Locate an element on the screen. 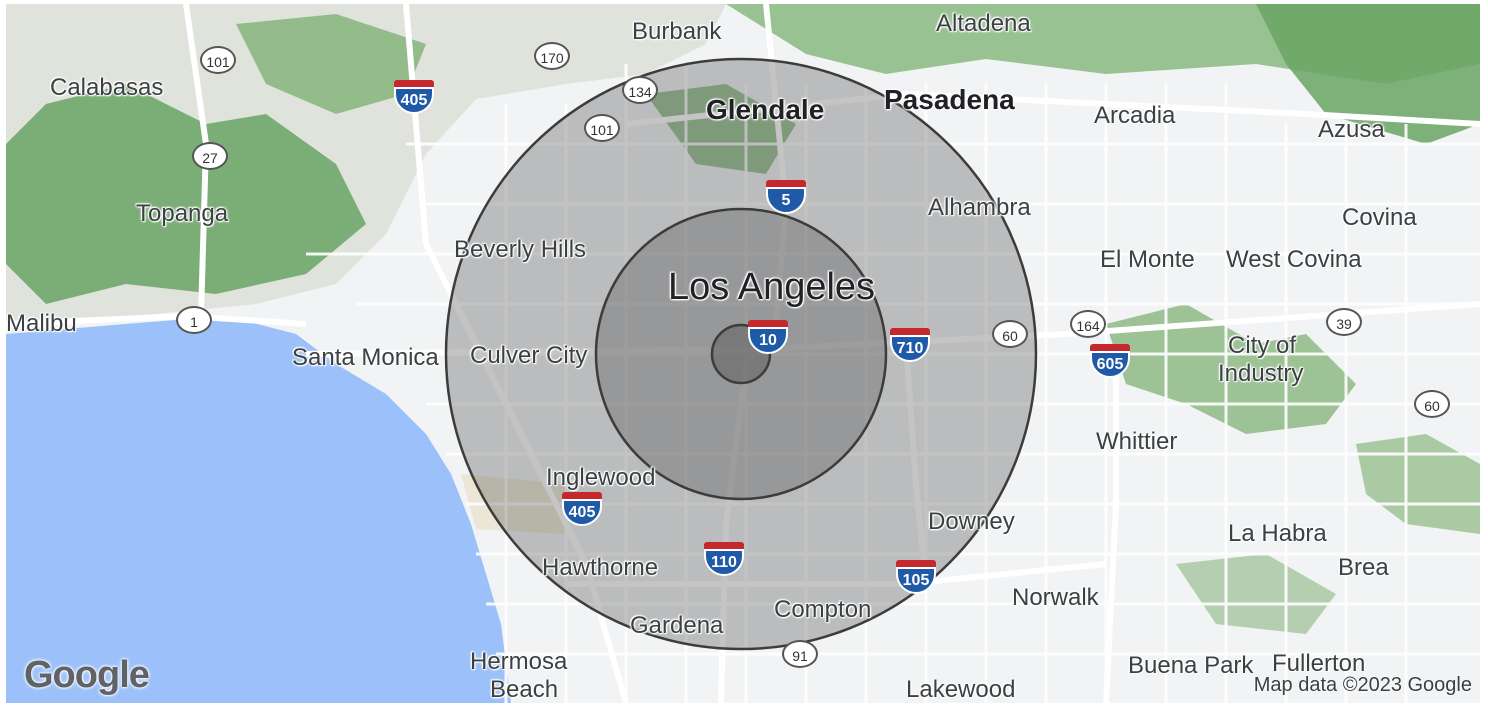  route-39-shield: 39 is located at coordinates (1344, 322).